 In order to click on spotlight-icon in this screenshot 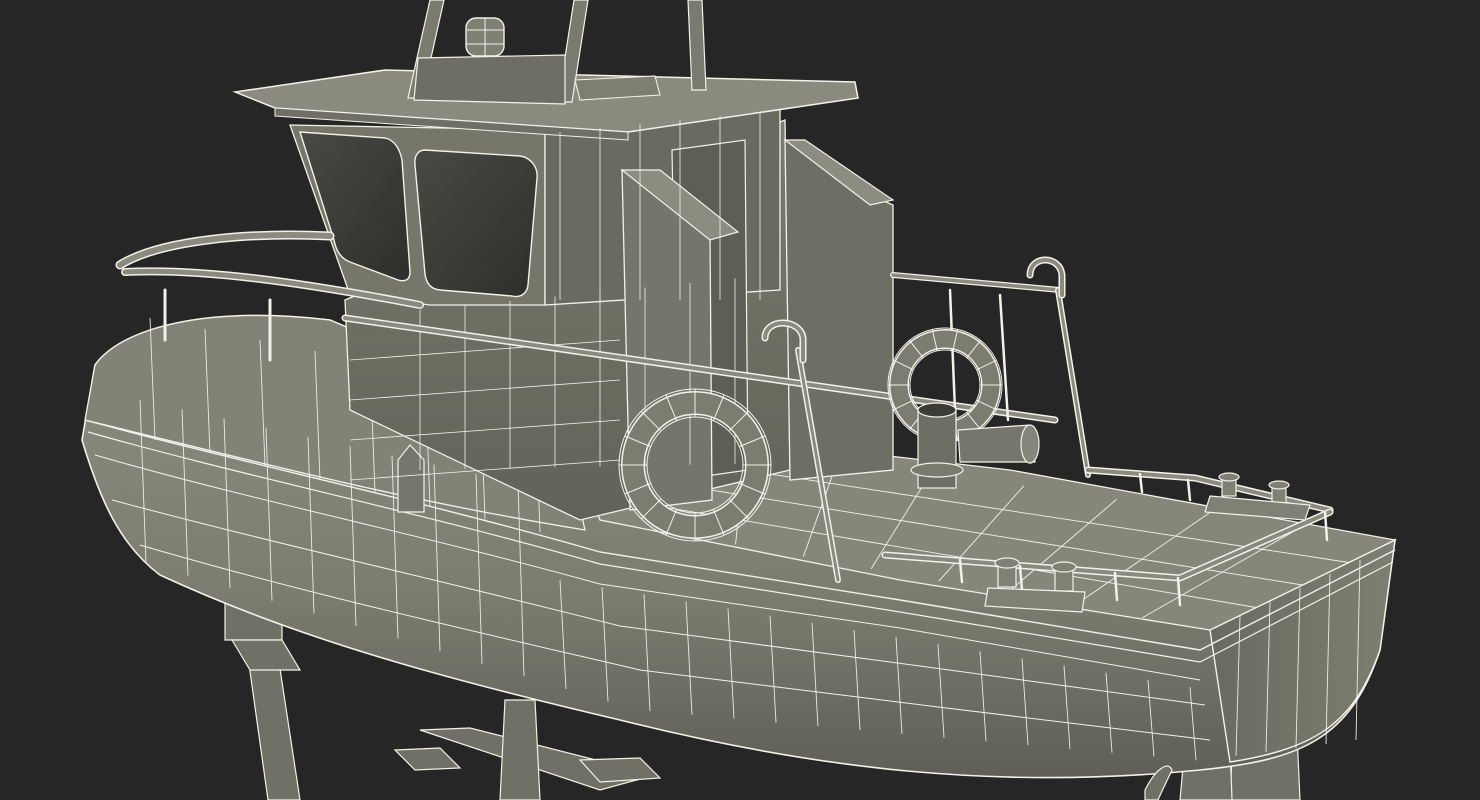, I will do `click(485, 37)`.